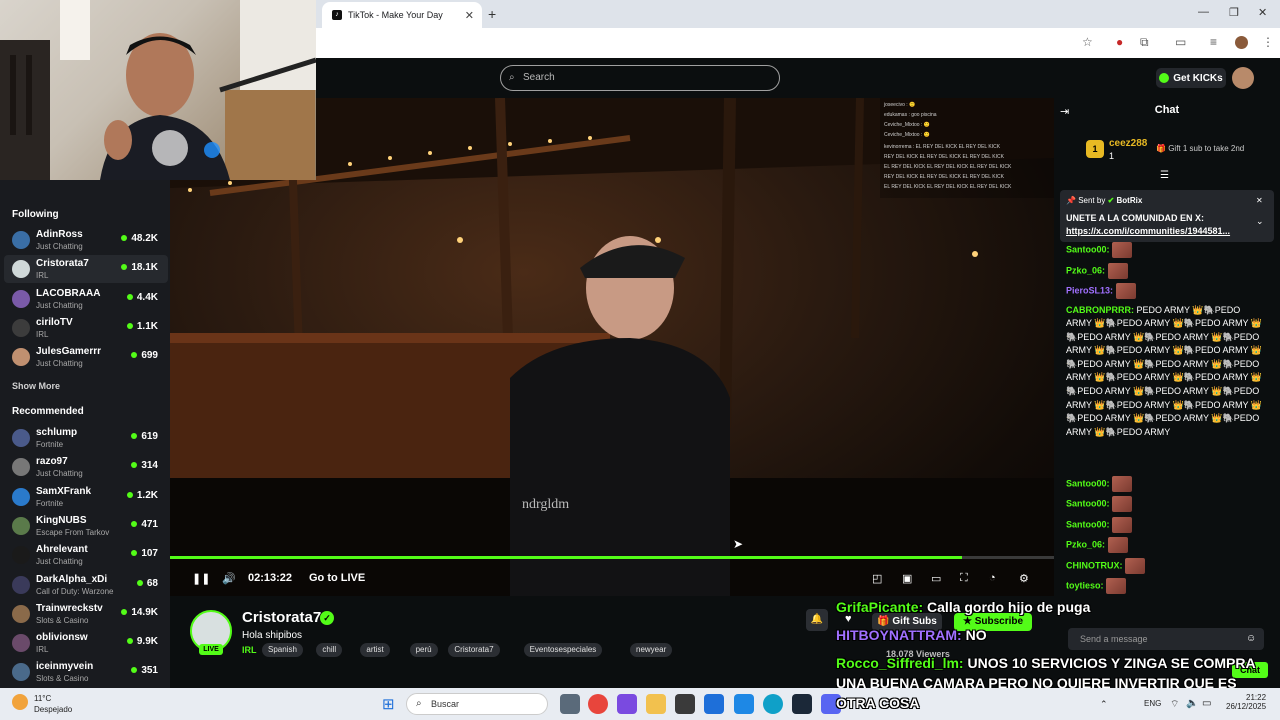 Image resolution: width=1280 pixels, height=720 pixels. Describe the element at coordinates (86, 585) in the screenshot. I see `sidebar-channel-darkalpha_xdi: DarkAlpha_xDi Call of Duty: Warzone 68` at that location.